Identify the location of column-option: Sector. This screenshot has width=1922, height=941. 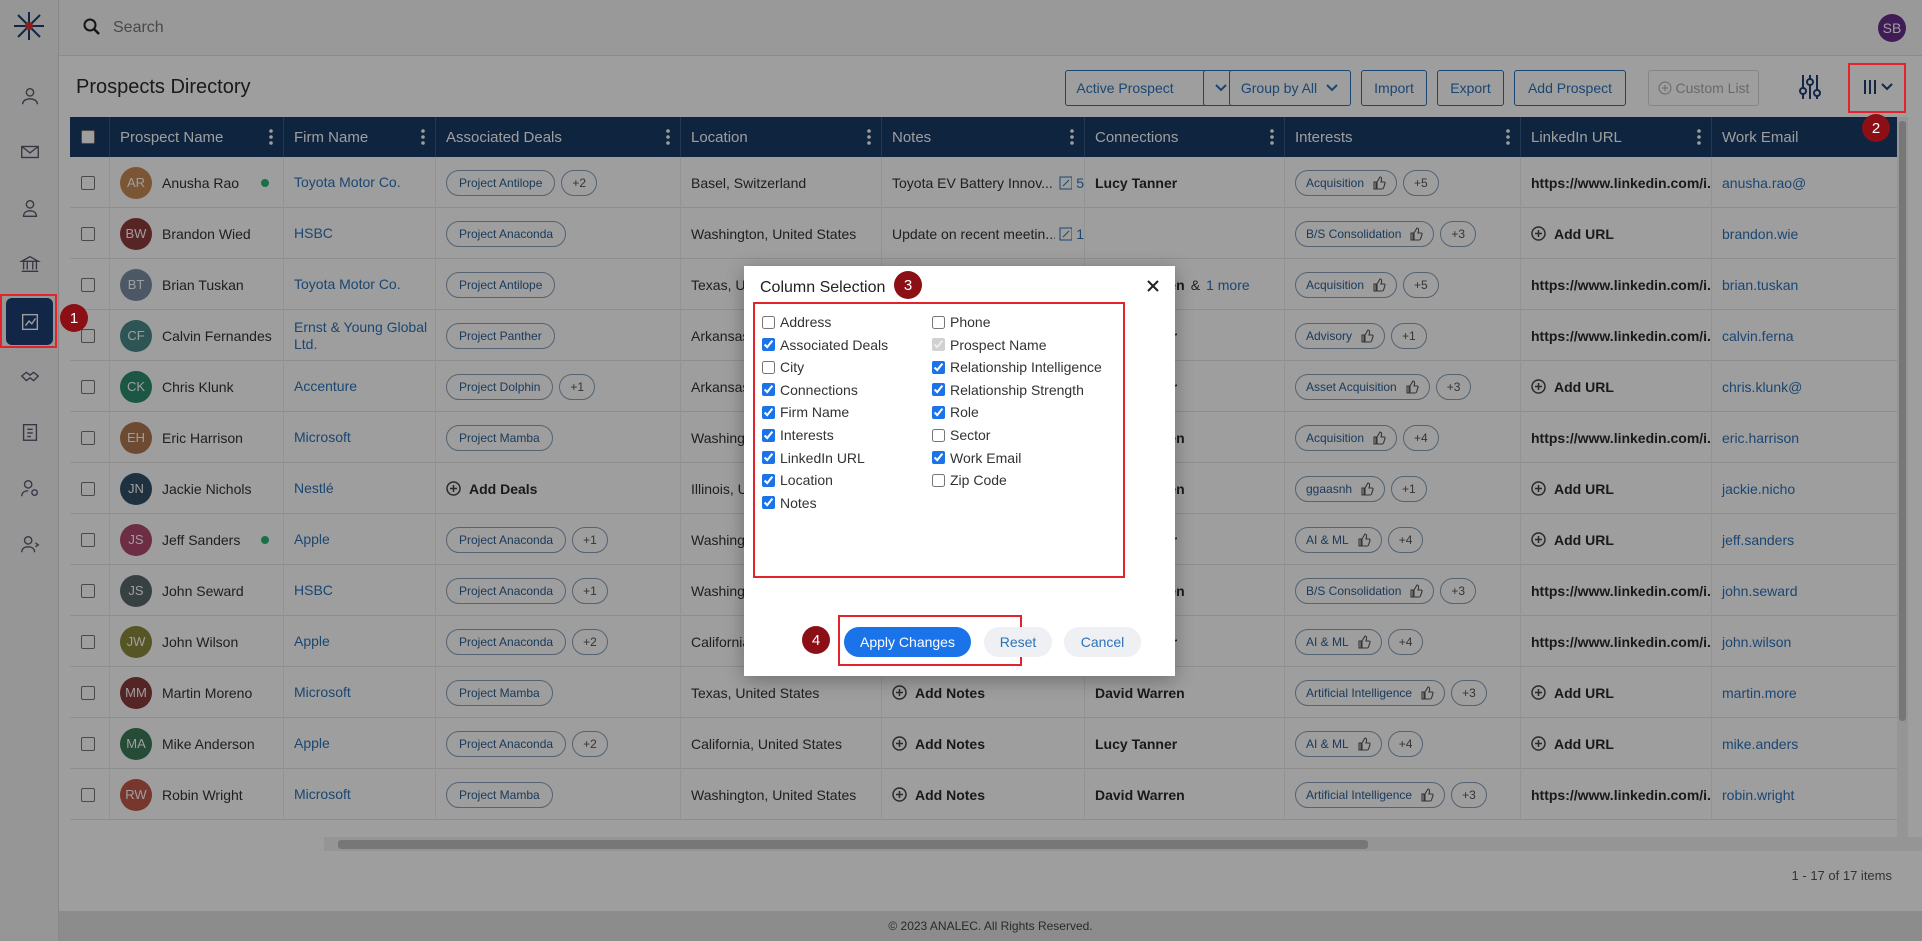
(961, 435).